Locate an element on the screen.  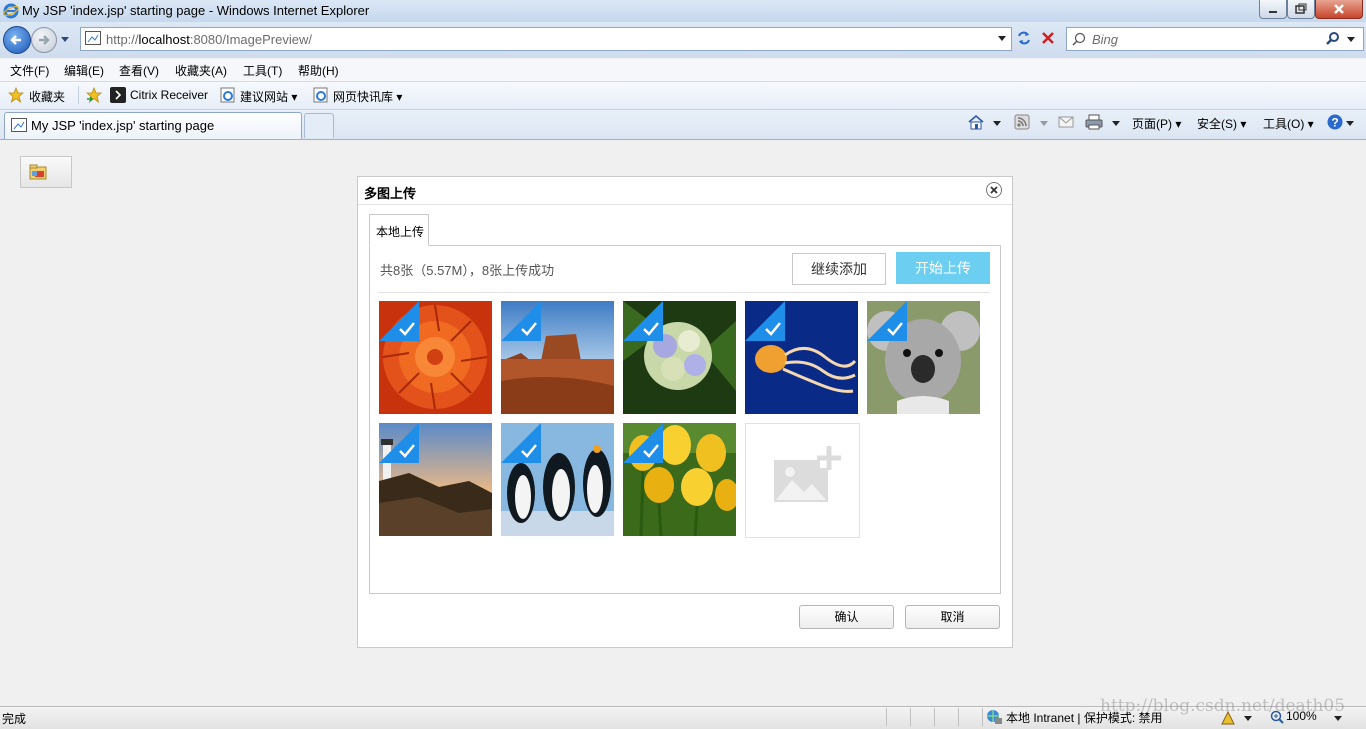
image-folder-icon is located at coordinates (38, 172).